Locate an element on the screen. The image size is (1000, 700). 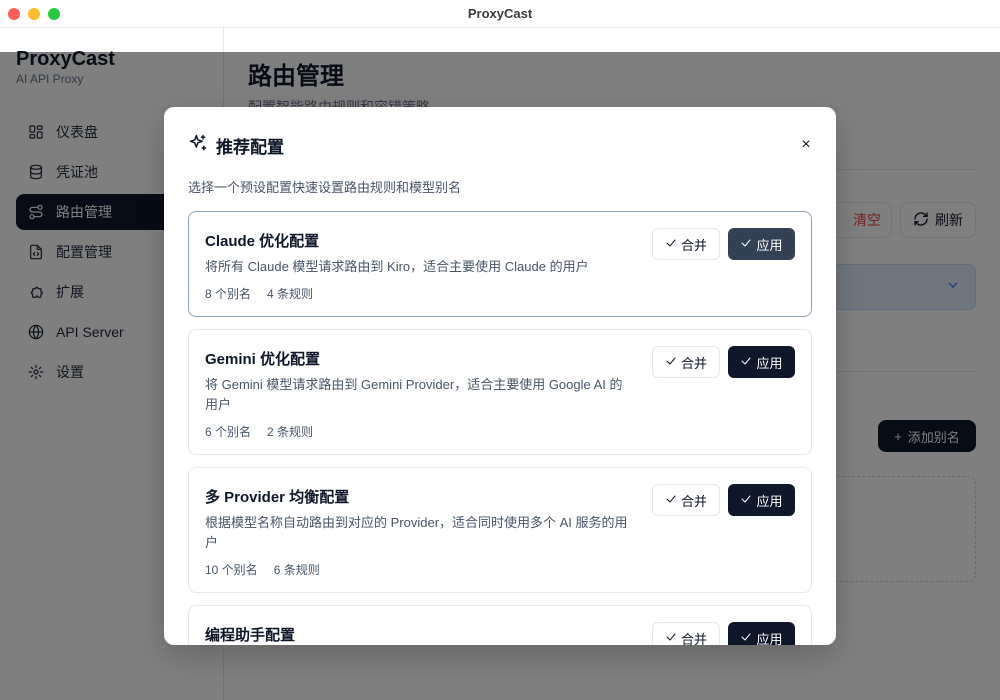
close-icon: × is located at coordinates (806, 144).